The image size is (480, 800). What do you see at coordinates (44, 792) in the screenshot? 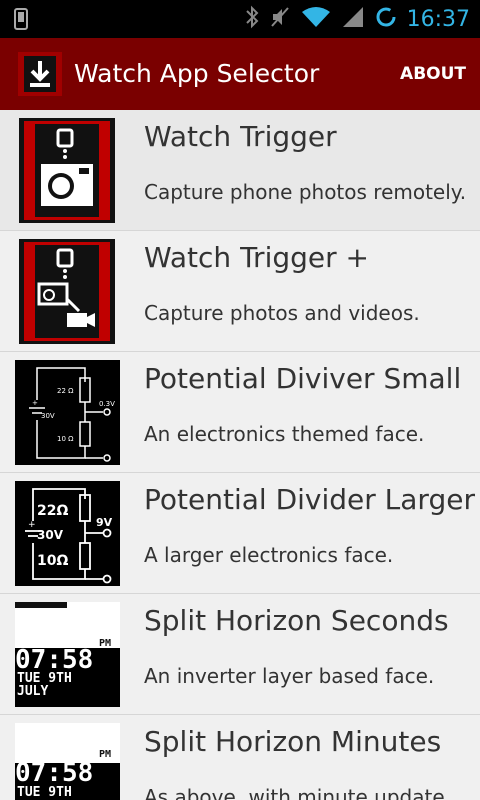
I see `day-label: TUE 9TH` at bounding box center [44, 792].